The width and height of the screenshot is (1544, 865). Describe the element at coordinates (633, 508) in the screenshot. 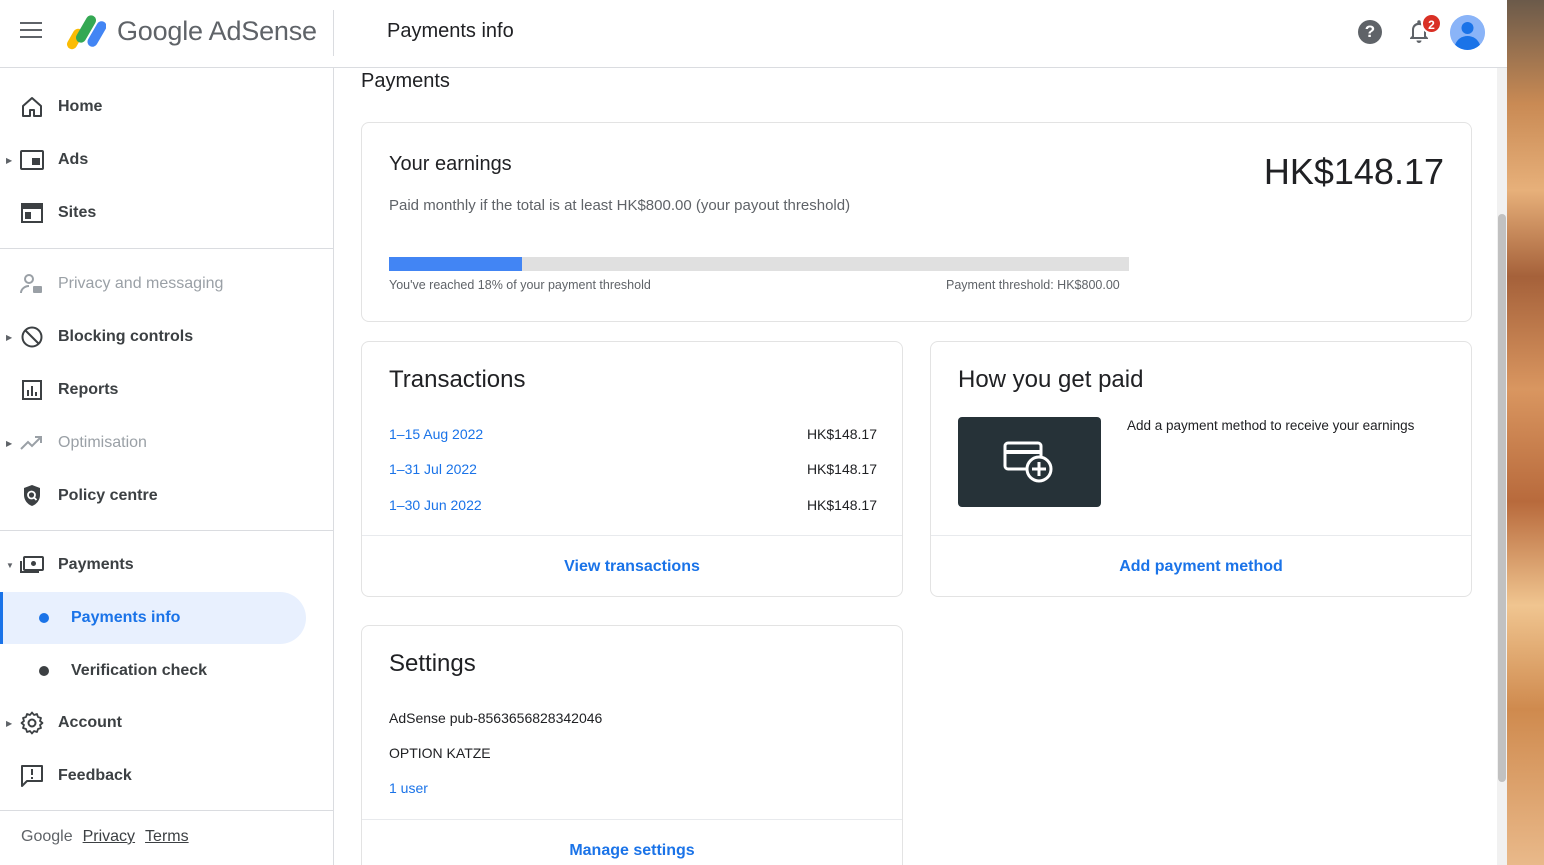

I see `transaction-row: 1–30 Jun 2022 HK$148.17` at that location.